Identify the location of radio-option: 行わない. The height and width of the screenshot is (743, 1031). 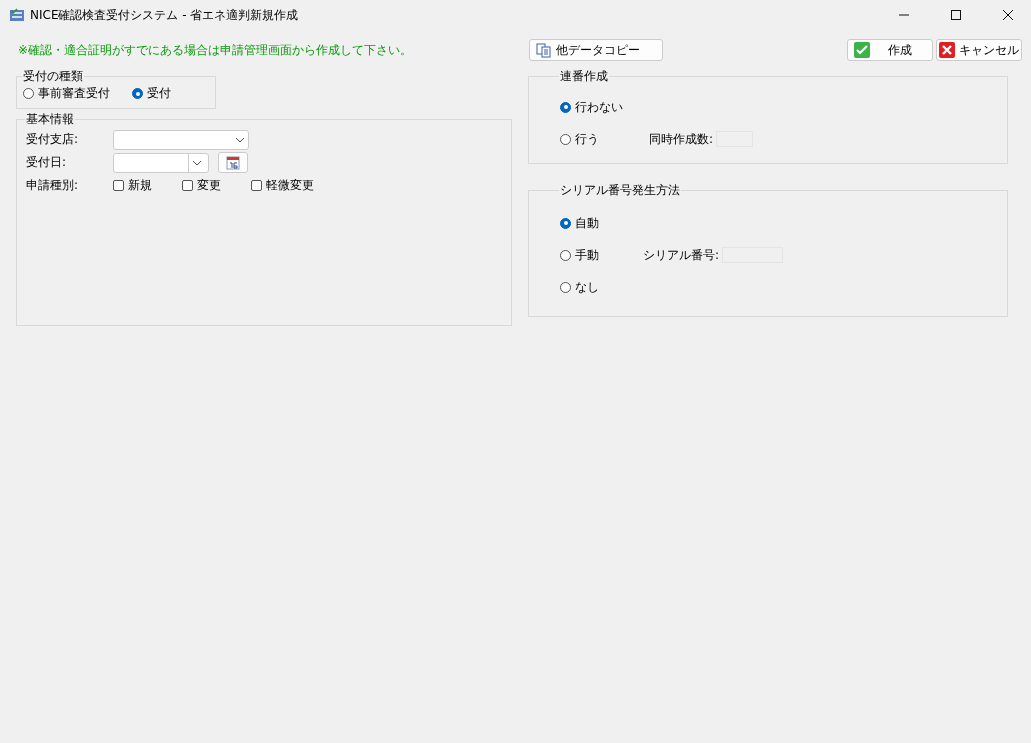
(604, 107).